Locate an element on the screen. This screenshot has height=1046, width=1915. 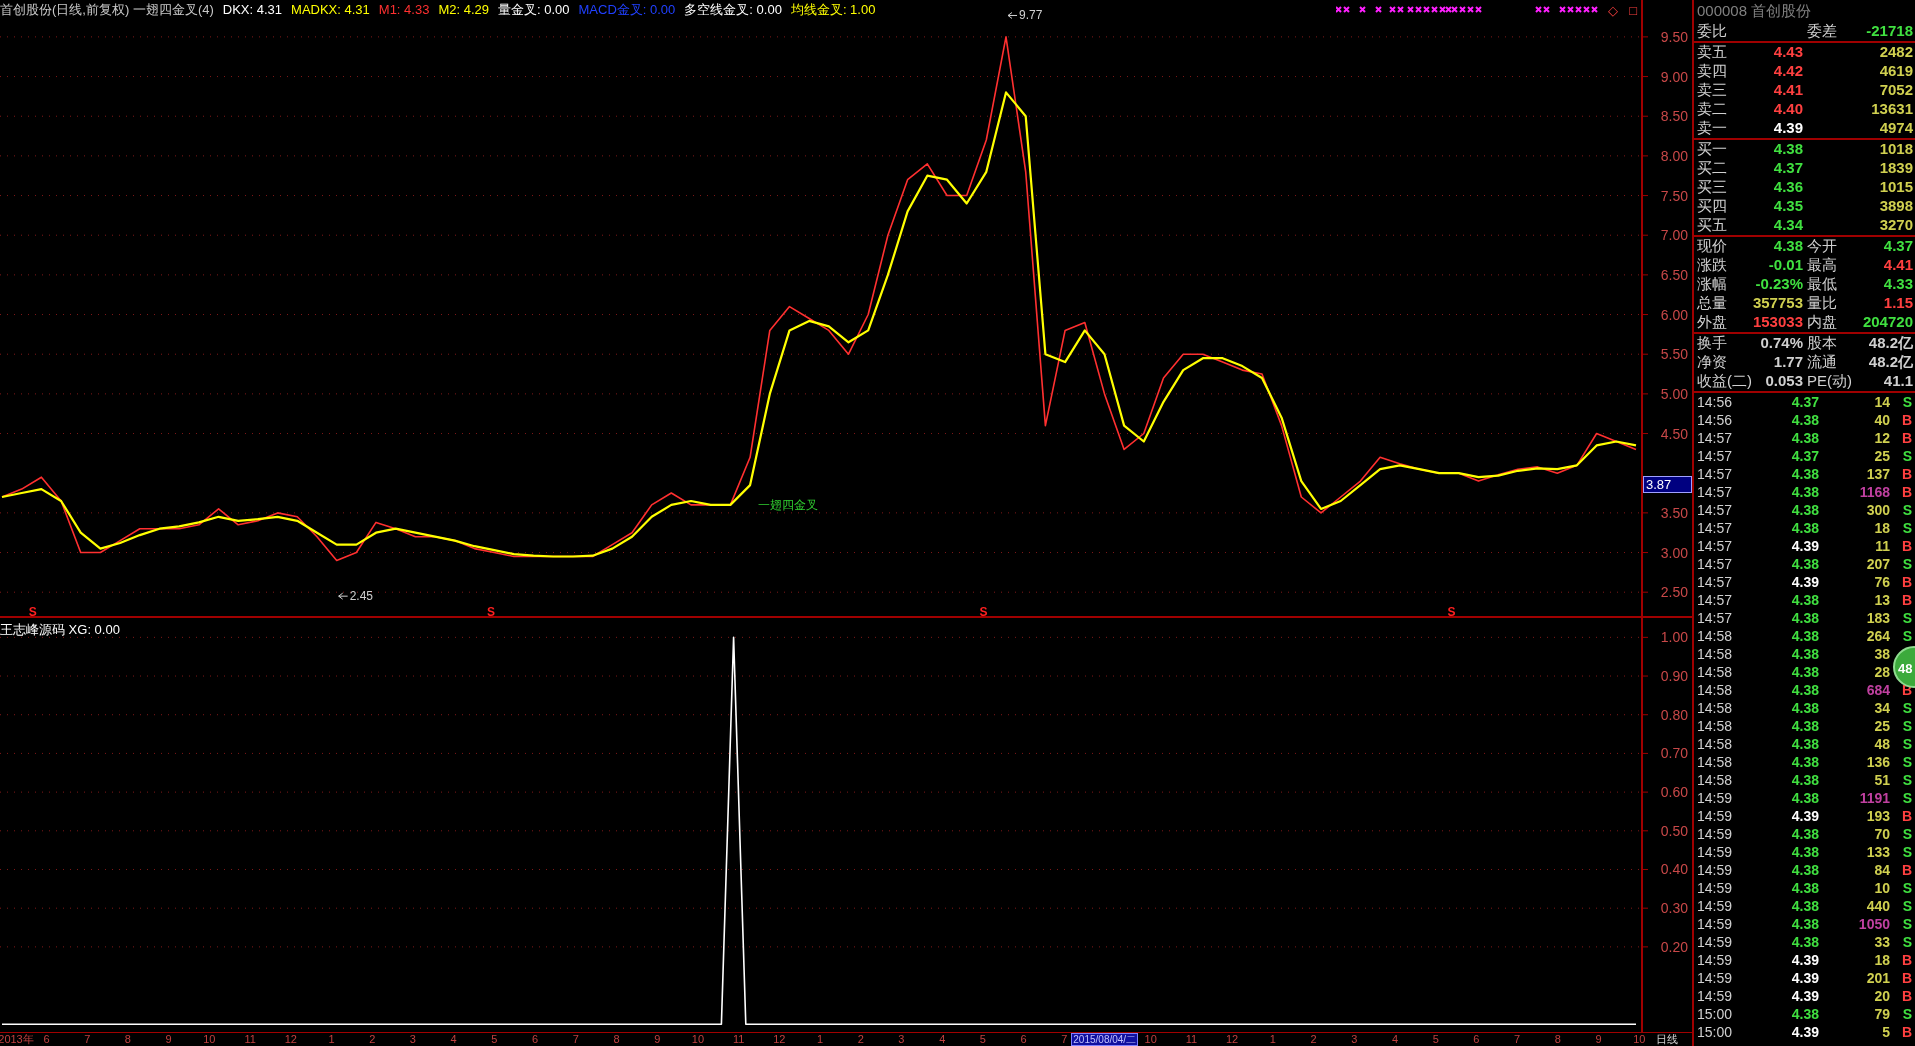
order-price: 4.36 is located at coordinates (1787, 187).